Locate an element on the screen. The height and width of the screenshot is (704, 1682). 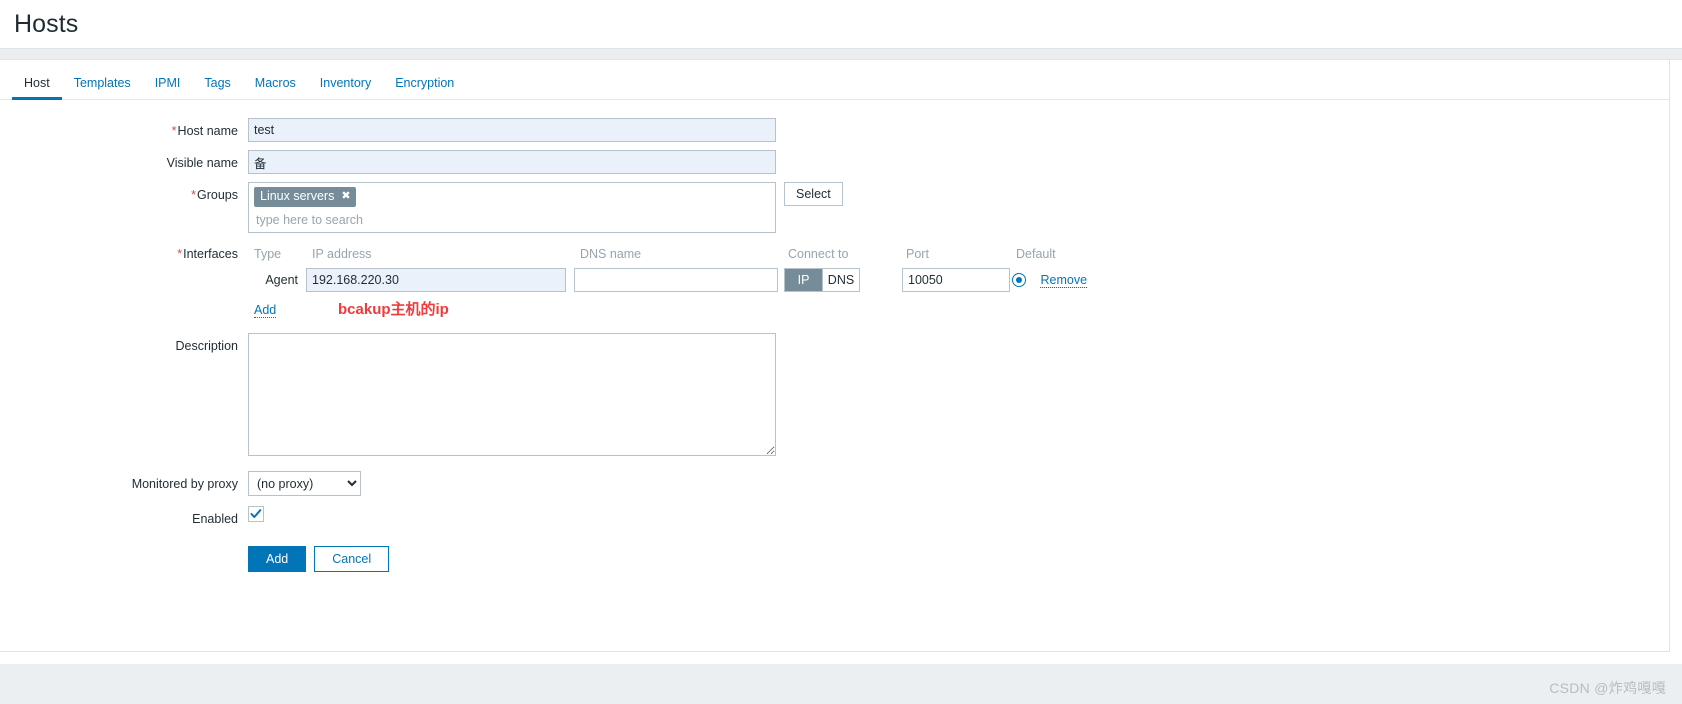
close-icon: ✖ is located at coordinates (345, 196).